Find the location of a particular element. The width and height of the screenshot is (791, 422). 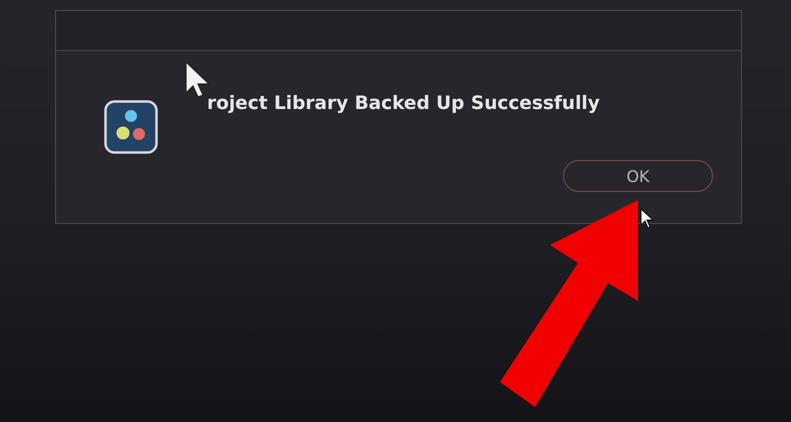

dialog-message: roject Library Backed Up Successfully is located at coordinates (403, 103).